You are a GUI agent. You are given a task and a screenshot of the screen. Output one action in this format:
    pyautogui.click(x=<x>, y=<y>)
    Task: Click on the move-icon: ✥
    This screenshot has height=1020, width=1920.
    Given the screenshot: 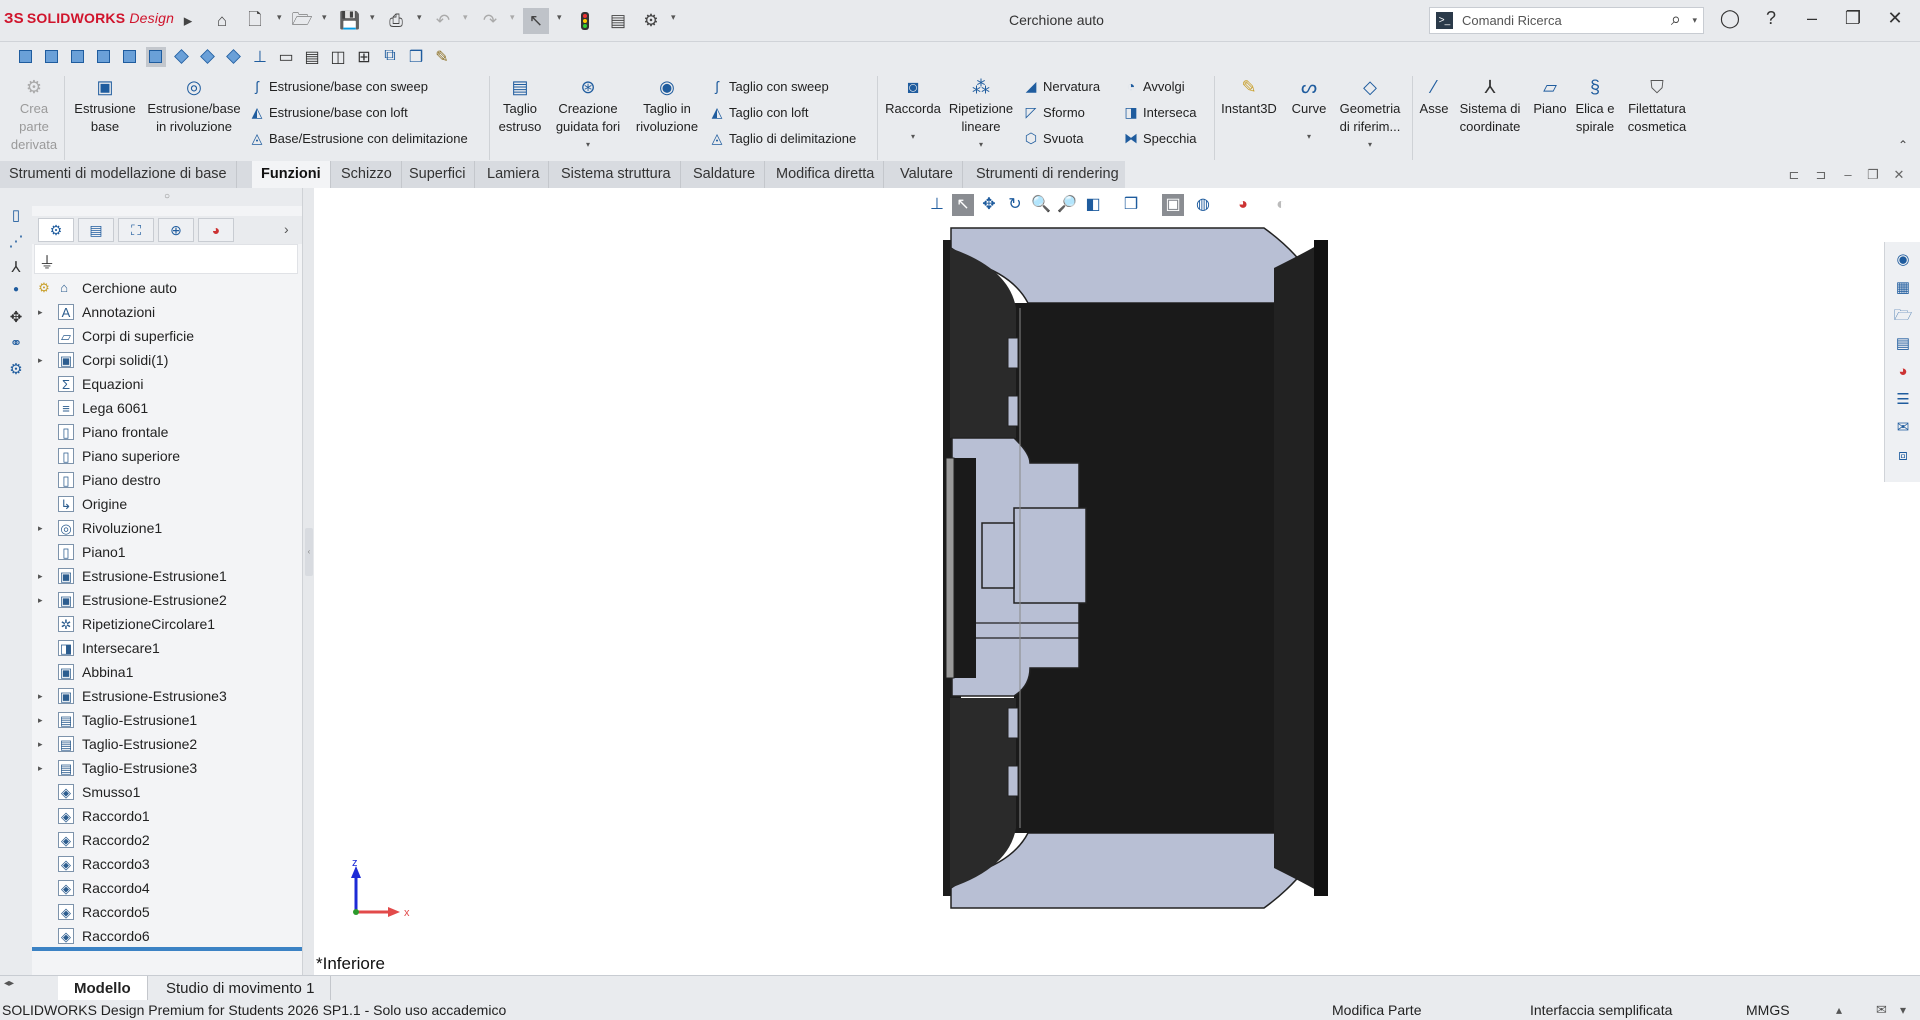 What is the action you would take?
    pyautogui.click(x=16, y=318)
    